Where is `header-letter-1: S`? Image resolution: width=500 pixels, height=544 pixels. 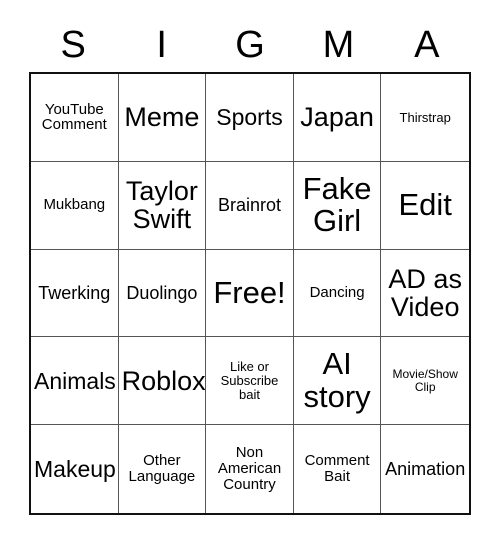 header-letter-1: S is located at coordinates (73, 45).